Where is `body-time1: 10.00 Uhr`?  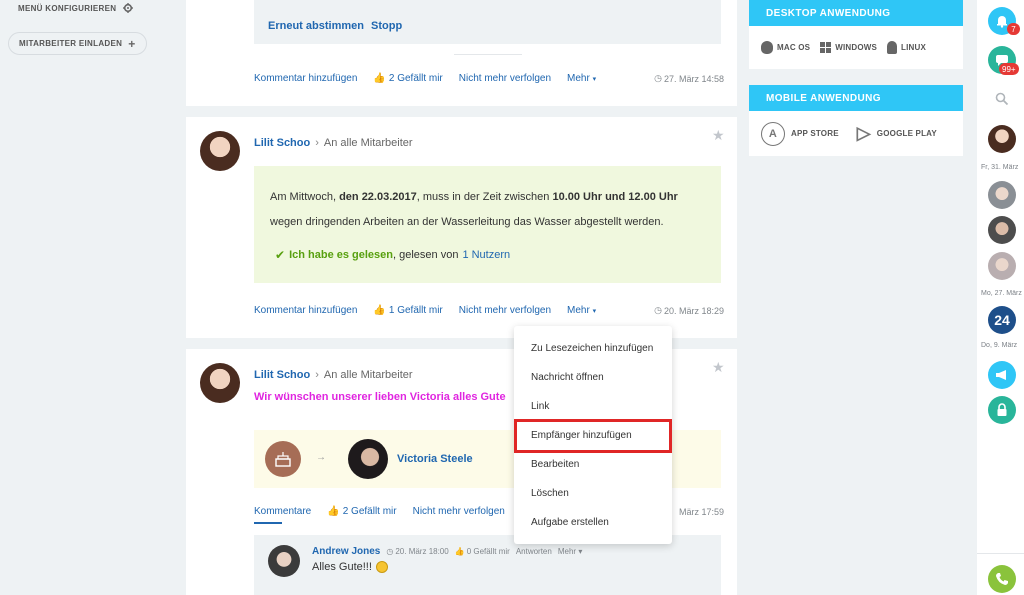
body-time1: 10.00 Uhr is located at coordinates (577, 197).